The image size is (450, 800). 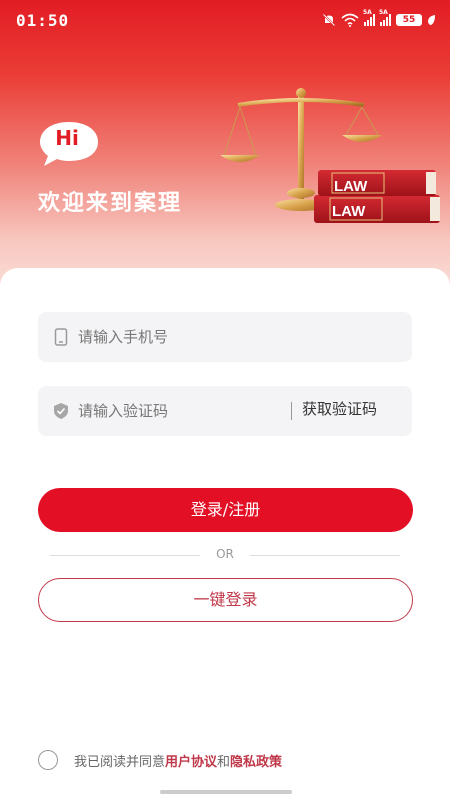 What do you see at coordinates (349, 211) in the screenshot?
I see `book-bottom-label: LAW` at bounding box center [349, 211].